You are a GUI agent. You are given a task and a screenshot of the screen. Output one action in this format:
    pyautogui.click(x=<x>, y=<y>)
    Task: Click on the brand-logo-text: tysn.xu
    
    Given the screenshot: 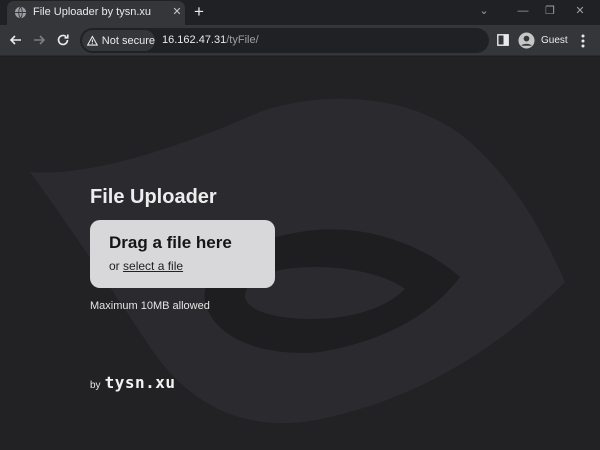 What is the action you would take?
    pyautogui.click(x=140, y=382)
    